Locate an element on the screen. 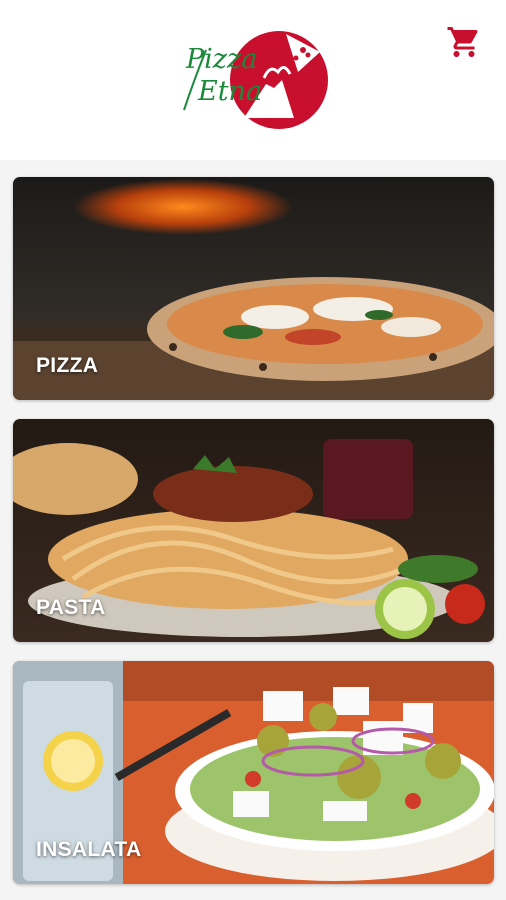 The width and height of the screenshot is (506, 900). pizza-etna-logo: Pizza Etna is located at coordinates (254, 77).